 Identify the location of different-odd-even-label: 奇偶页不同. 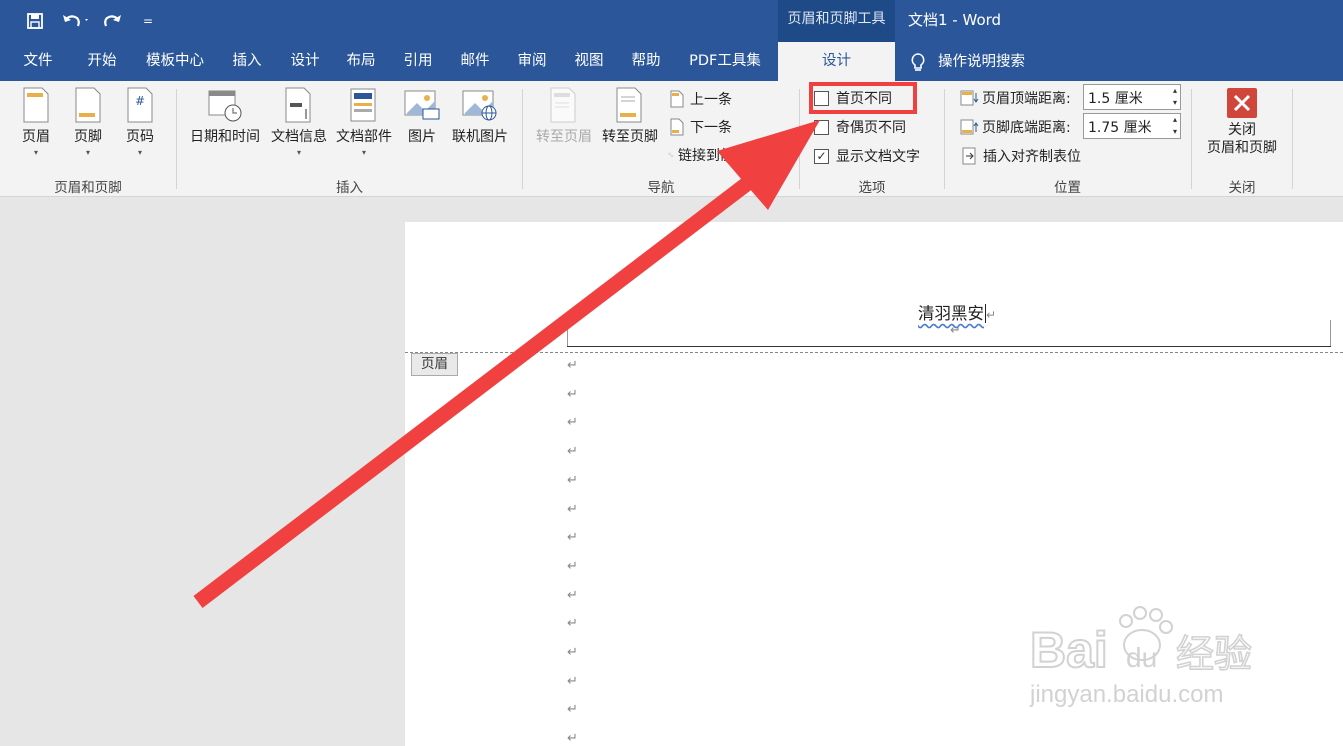
(871, 128).